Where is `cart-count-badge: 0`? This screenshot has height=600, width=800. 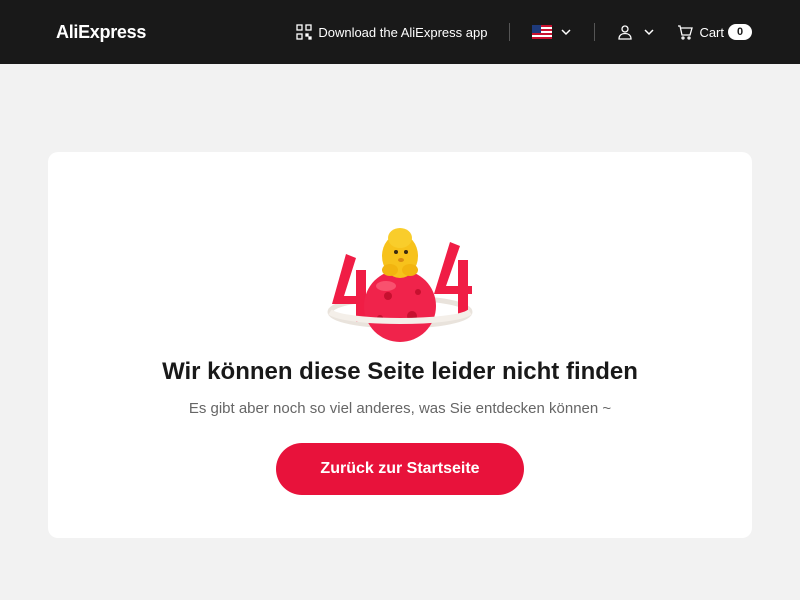 cart-count-badge: 0 is located at coordinates (740, 32).